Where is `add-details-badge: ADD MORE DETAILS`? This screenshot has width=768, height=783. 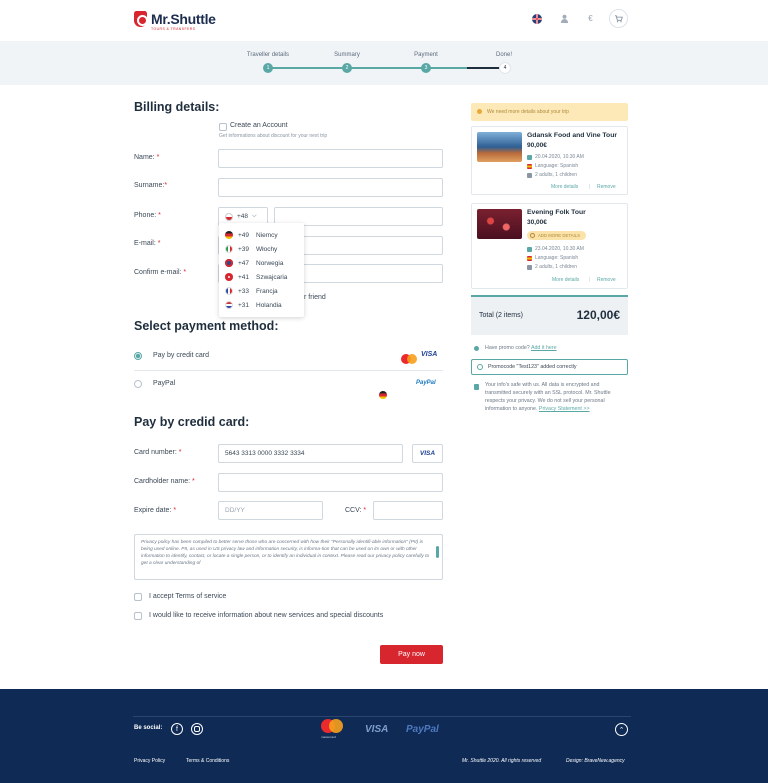
add-details-badge: ADD MORE DETAILS is located at coordinates (556, 235).